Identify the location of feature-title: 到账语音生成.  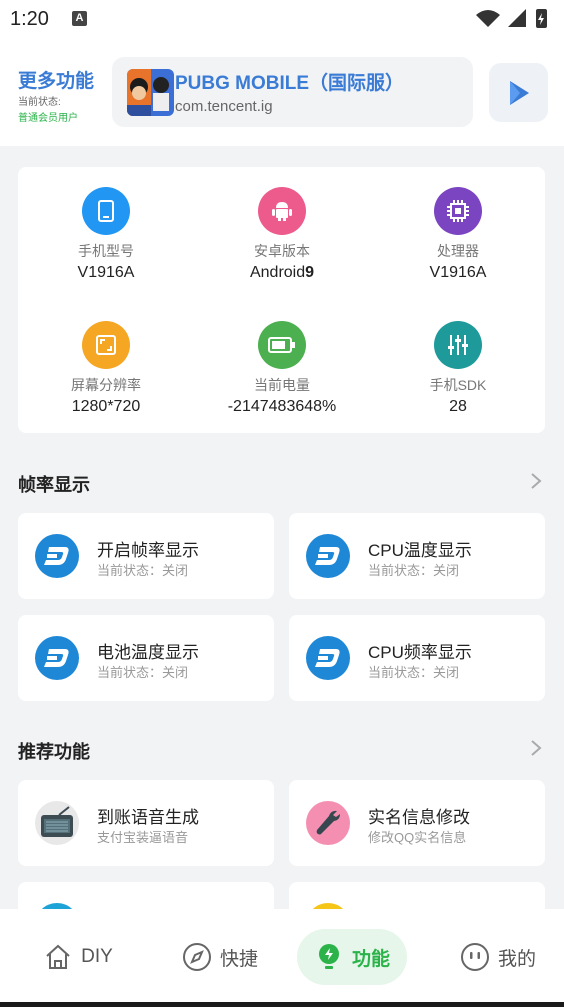
(148, 817).